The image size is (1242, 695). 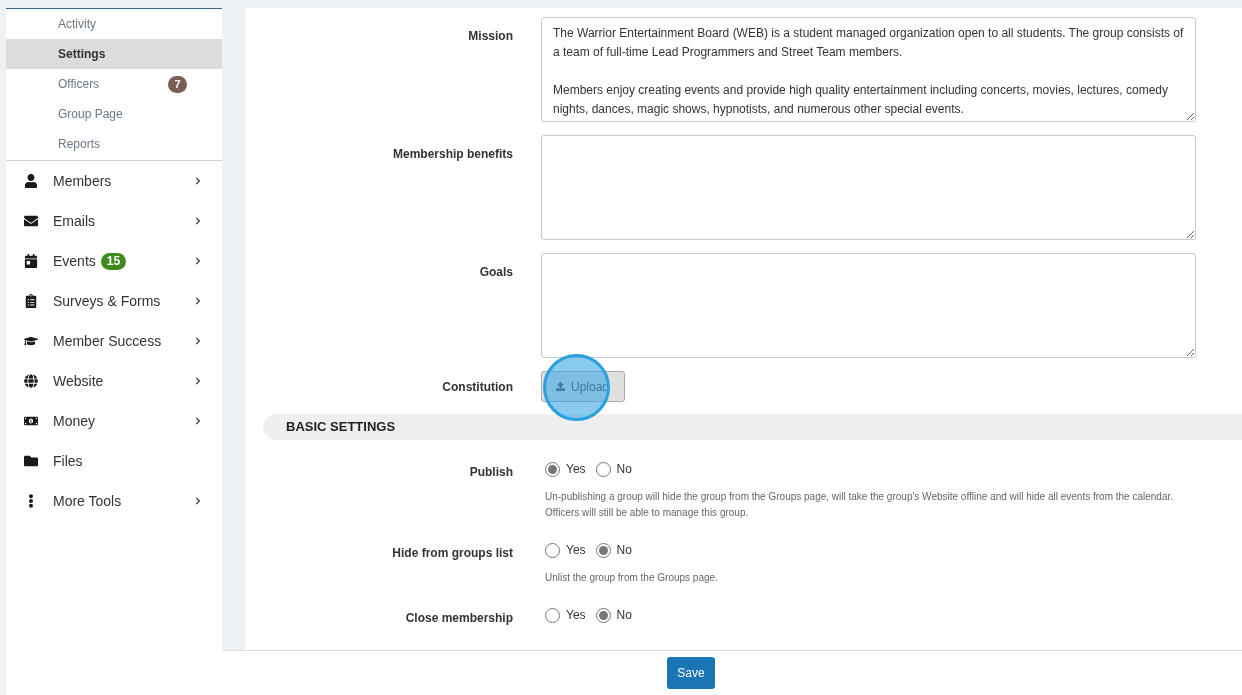 I want to click on sidebar-label: Events, so click(x=74, y=261).